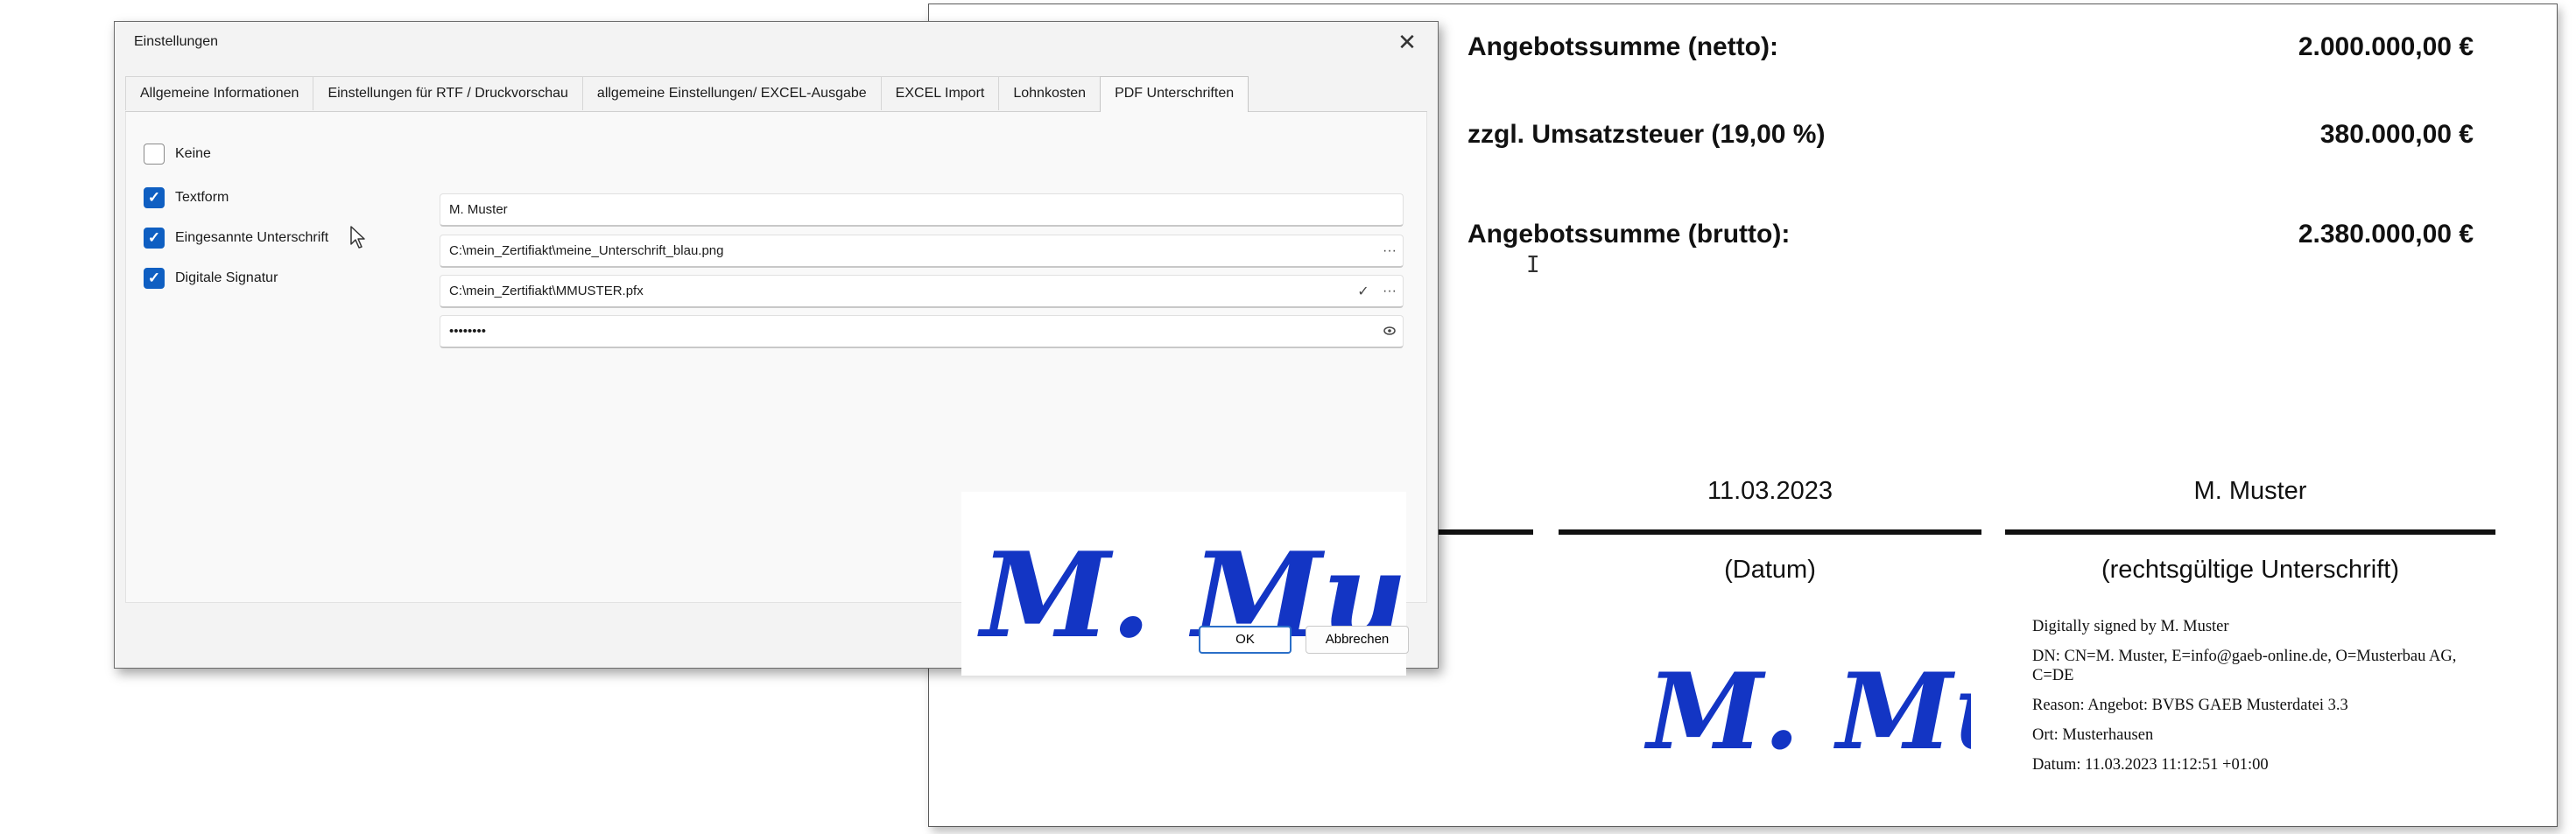  What do you see at coordinates (359, 239) in the screenshot?
I see `mouse-pointer-icon` at bounding box center [359, 239].